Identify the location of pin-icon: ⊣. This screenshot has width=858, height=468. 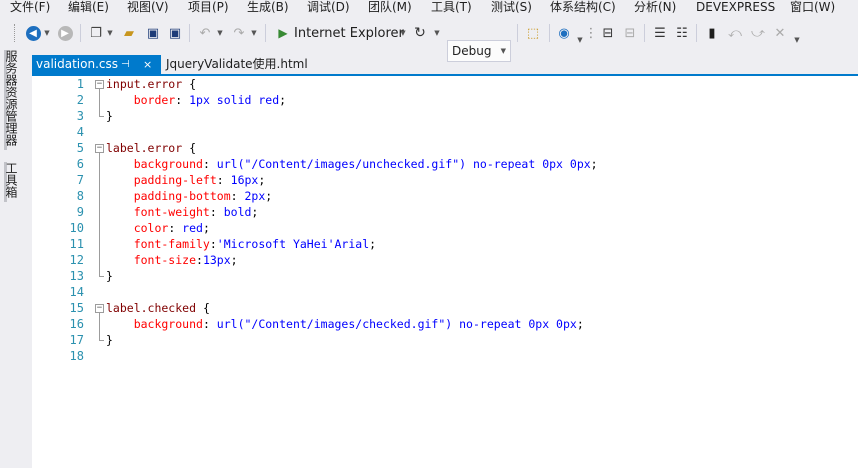
(125, 64).